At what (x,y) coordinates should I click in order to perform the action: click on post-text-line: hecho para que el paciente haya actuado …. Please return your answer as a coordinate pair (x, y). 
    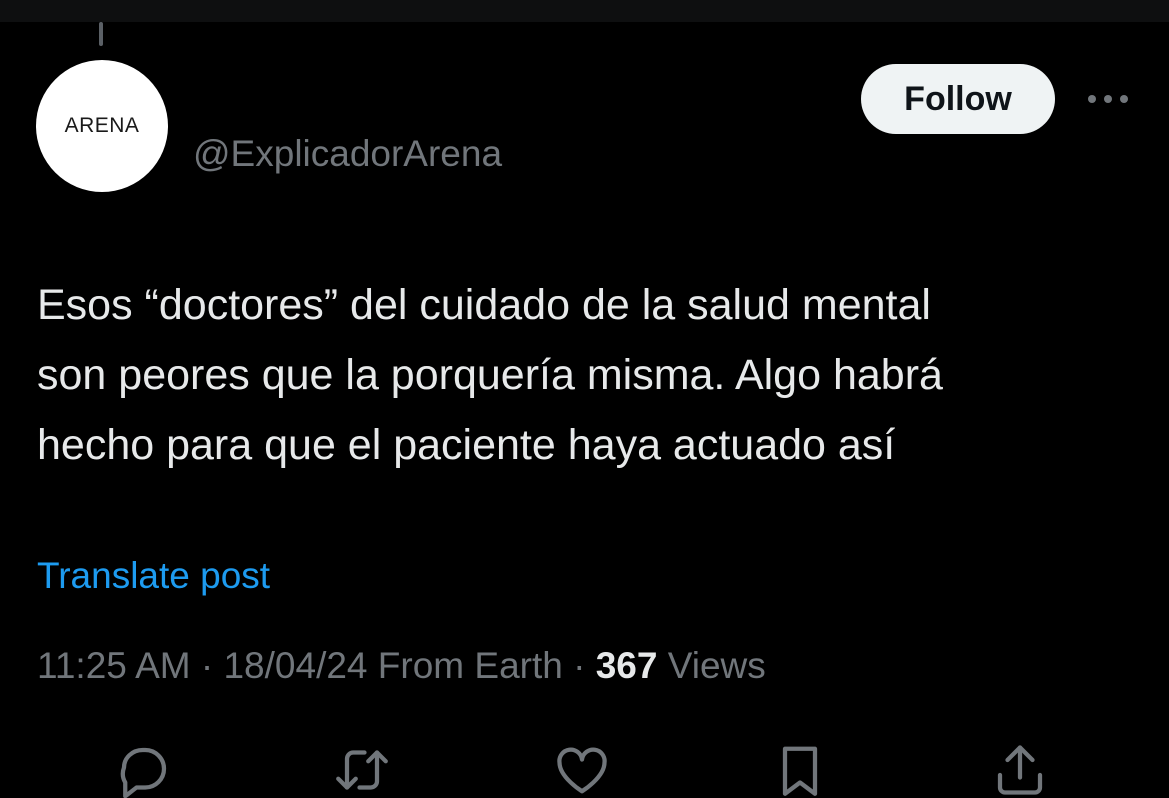
    Looking at the image, I should click on (466, 445).